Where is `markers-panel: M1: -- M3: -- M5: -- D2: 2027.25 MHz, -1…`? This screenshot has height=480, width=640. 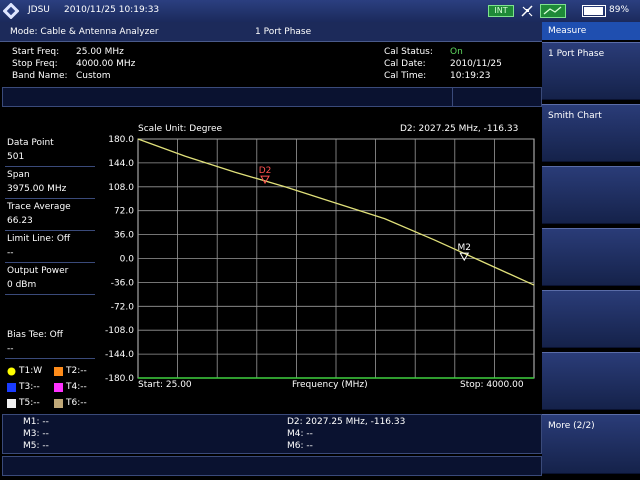 markers-panel: M1: -- M3: -- M5: -- D2: 2027.25 MHz, -1… is located at coordinates (272, 434).